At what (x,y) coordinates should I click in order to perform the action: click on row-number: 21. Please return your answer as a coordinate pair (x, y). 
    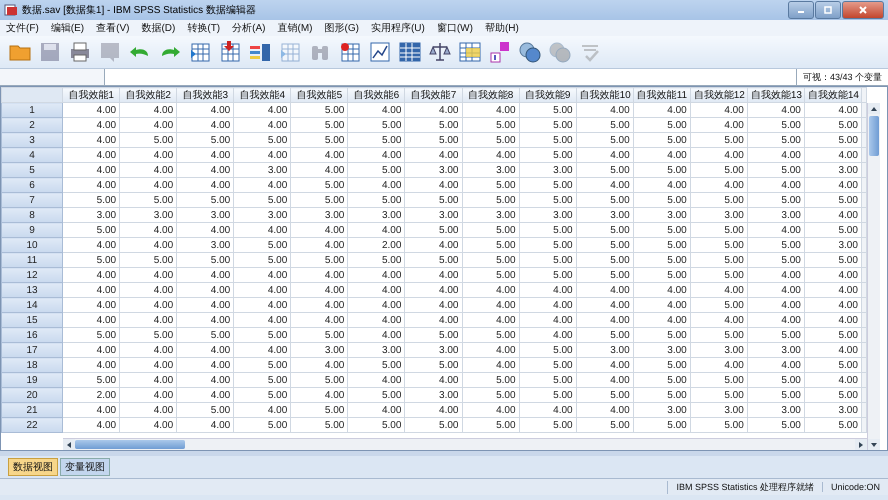
    Looking at the image, I should click on (32, 410).